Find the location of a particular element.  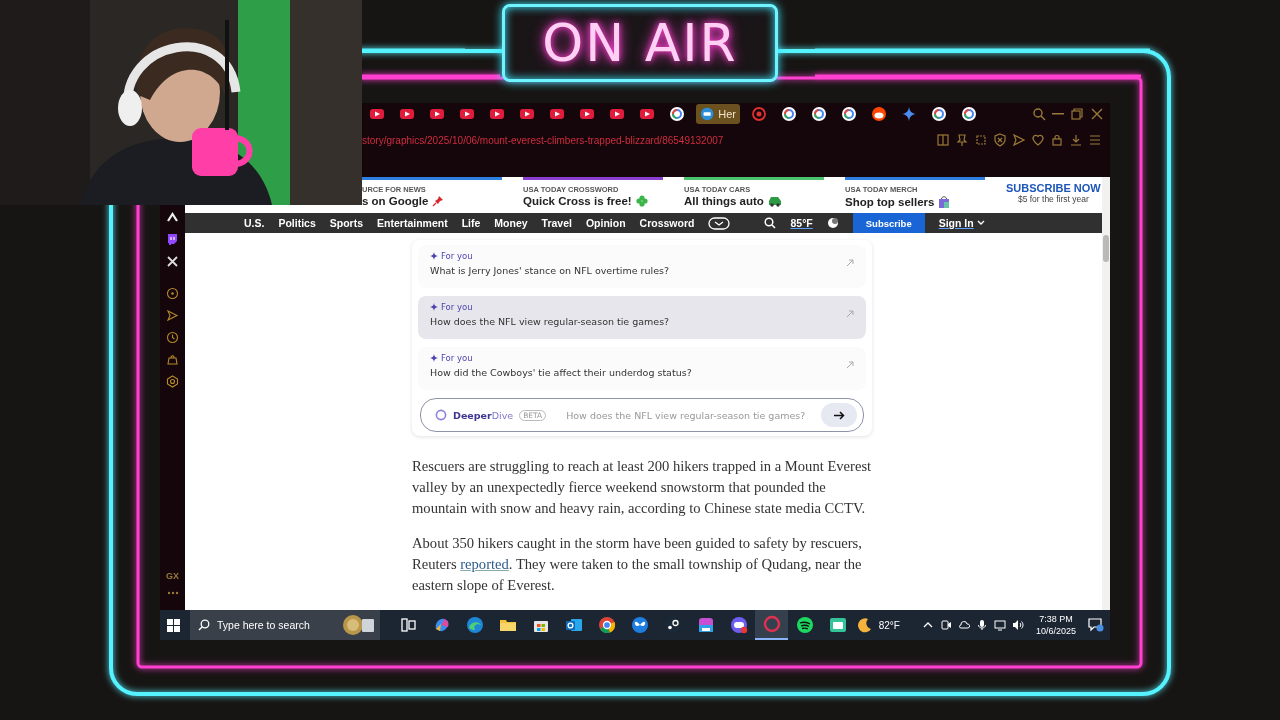

nav-link: Politics is located at coordinates (297, 223).